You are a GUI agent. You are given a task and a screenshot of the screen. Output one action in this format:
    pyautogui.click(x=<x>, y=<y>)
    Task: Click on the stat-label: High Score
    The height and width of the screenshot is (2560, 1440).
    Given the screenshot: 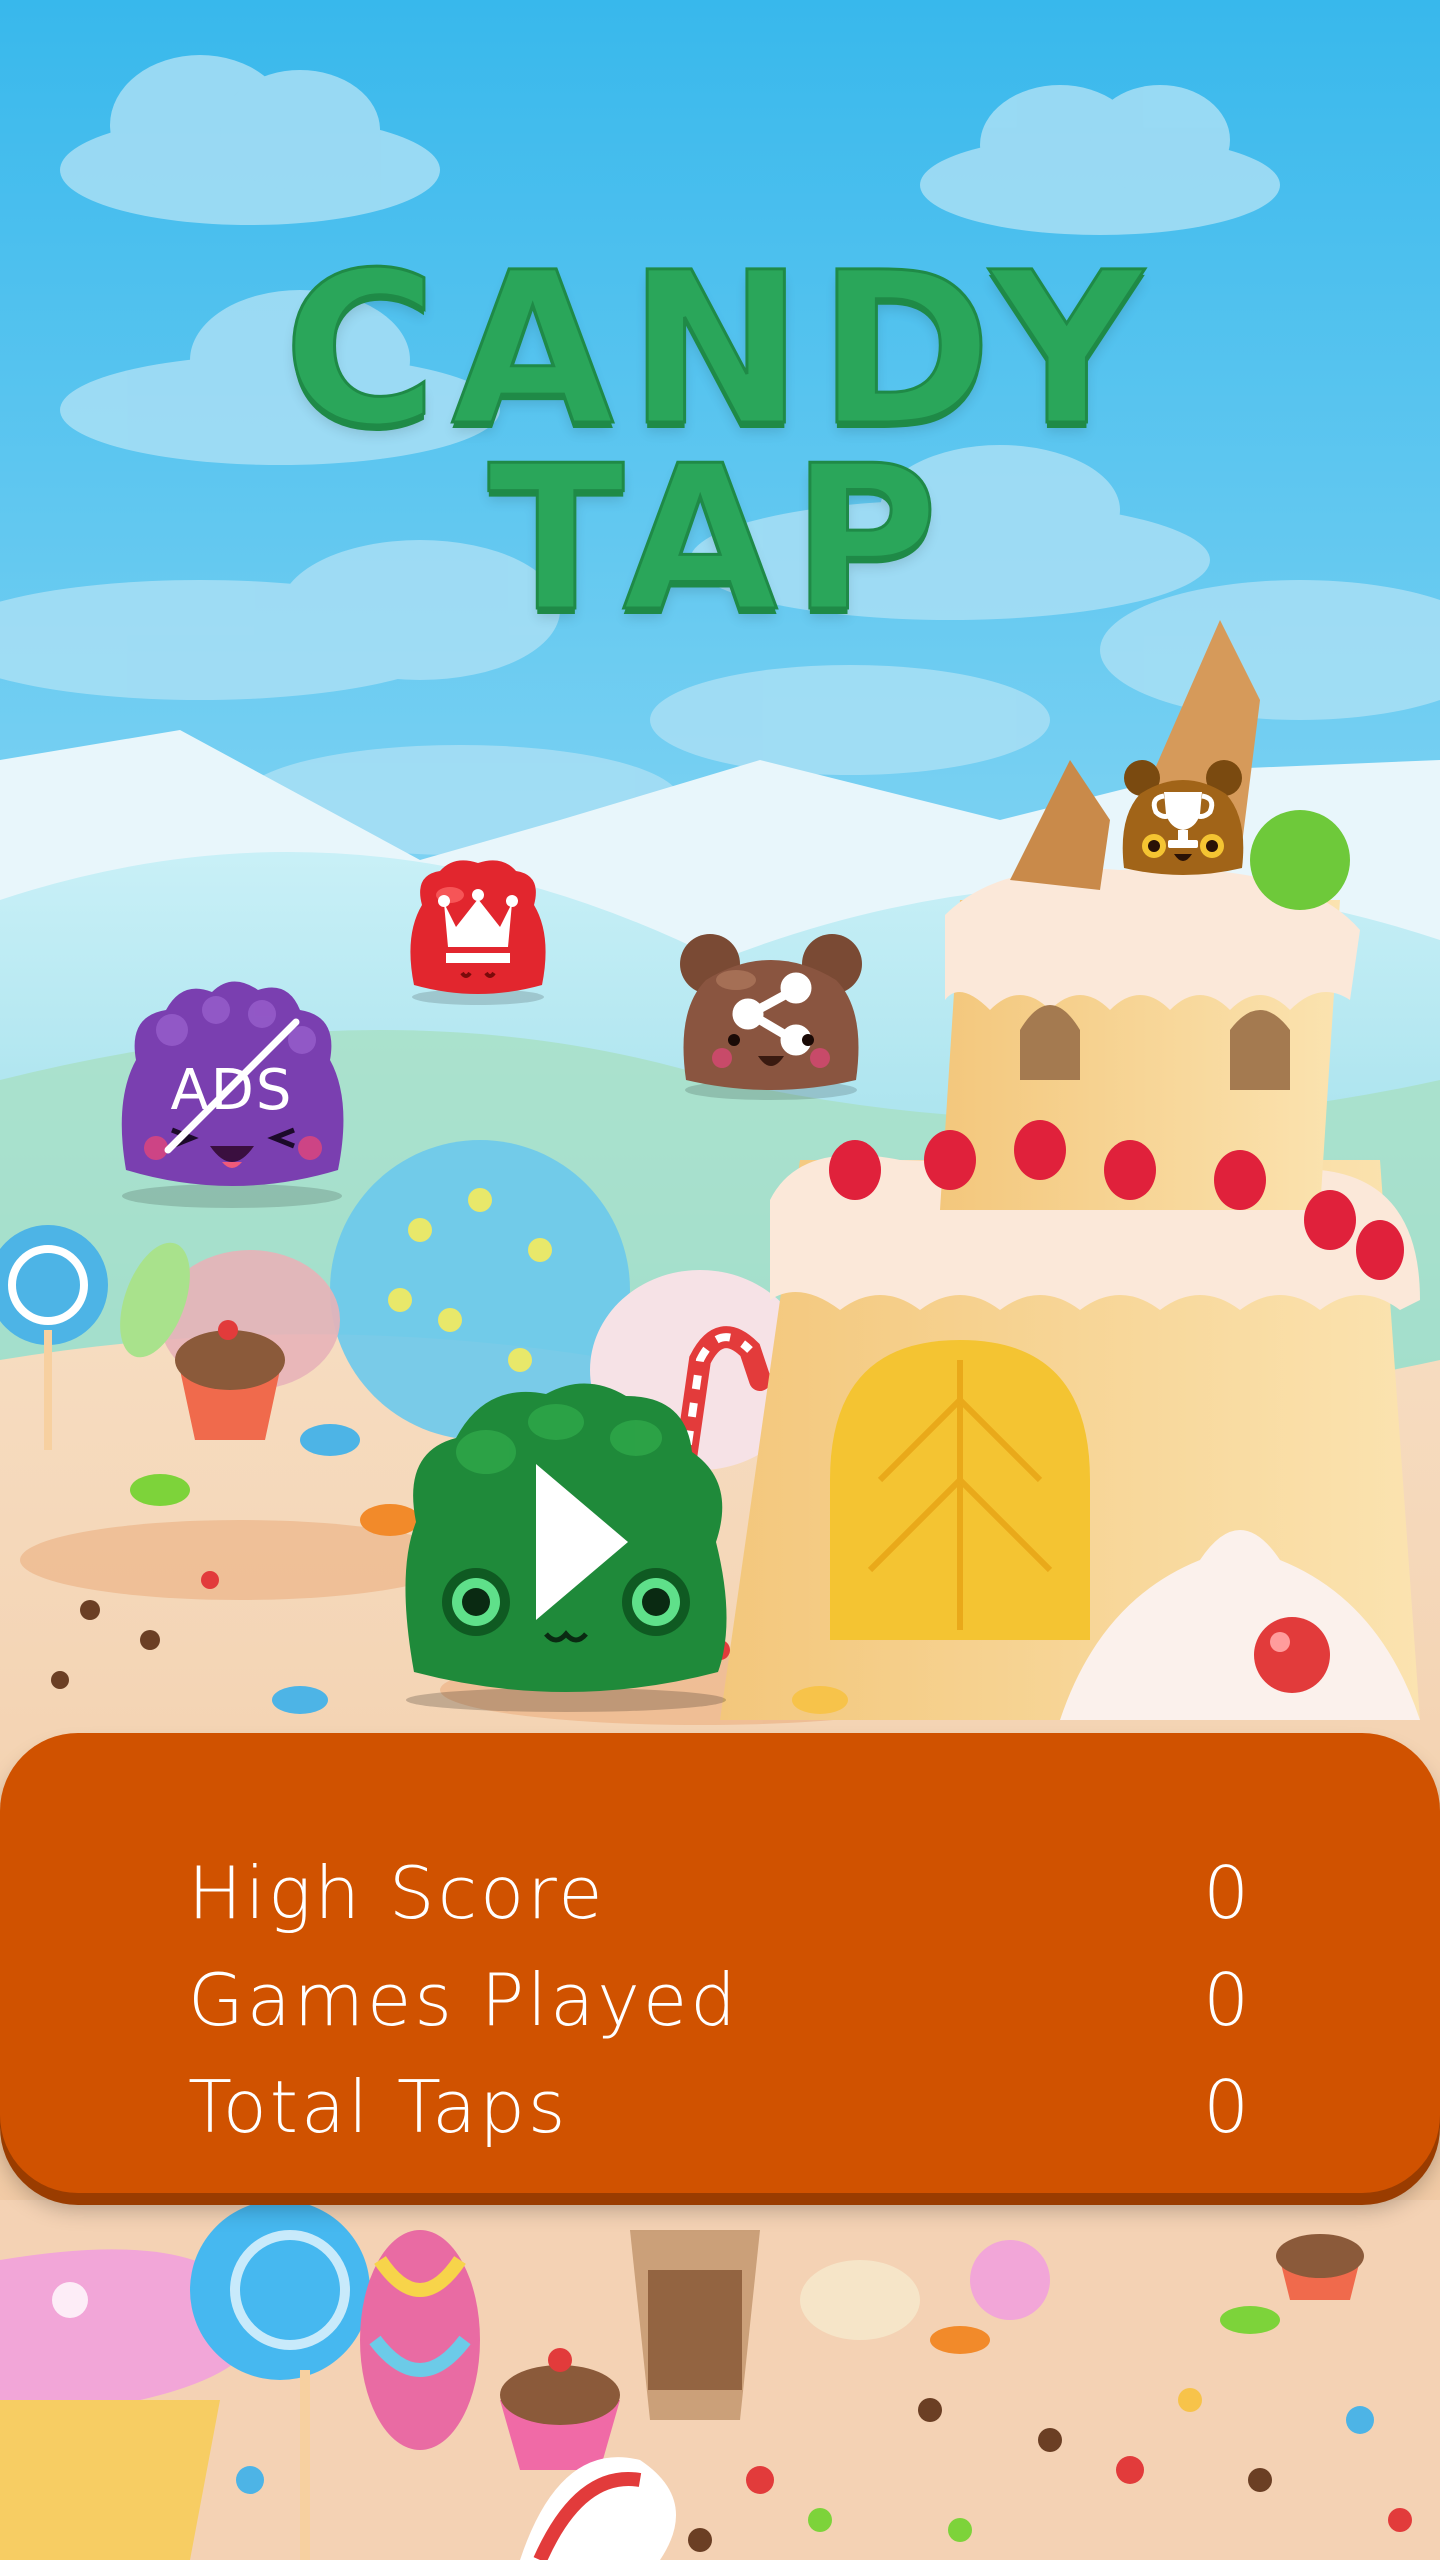 What is the action you would take?
    pyautogui.click(x=397, y=1893)
    